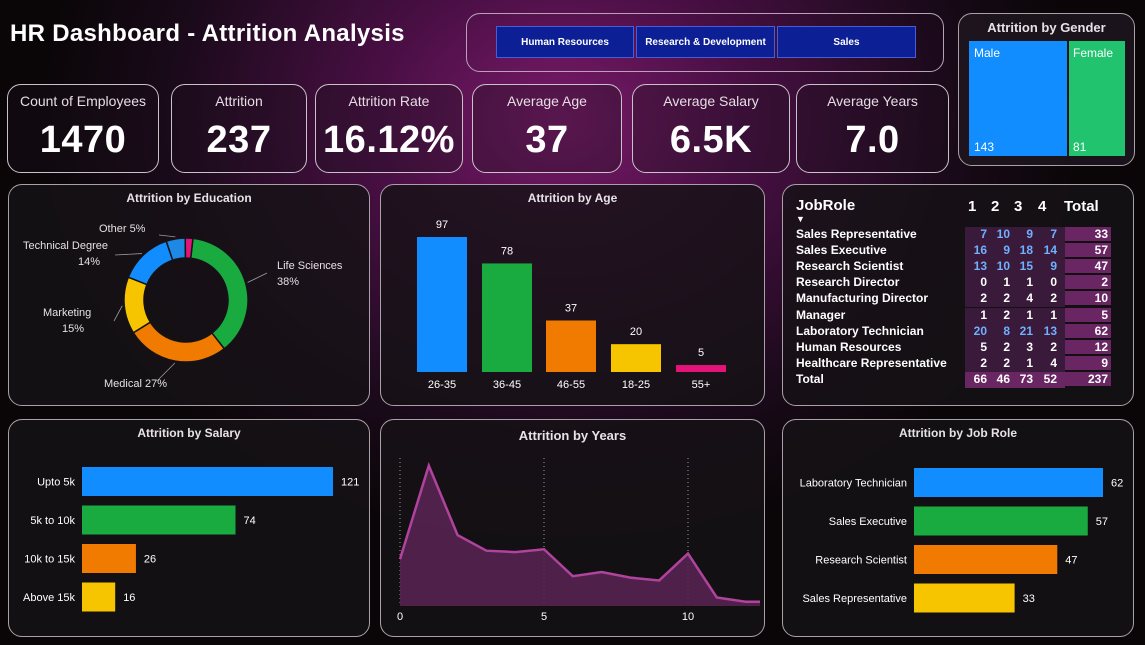 This screenshot has height=645, width=1145. What do you see at coordinates (571, 309) in the screenshot?
I see `age-bar-value: 37` at bounding box center [571, 309].